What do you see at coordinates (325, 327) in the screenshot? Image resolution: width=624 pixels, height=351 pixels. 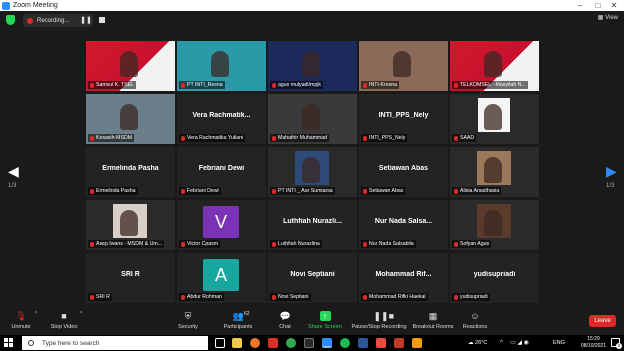 I see `share-screen-label: Share Screen` at bounding box center [325, 327].